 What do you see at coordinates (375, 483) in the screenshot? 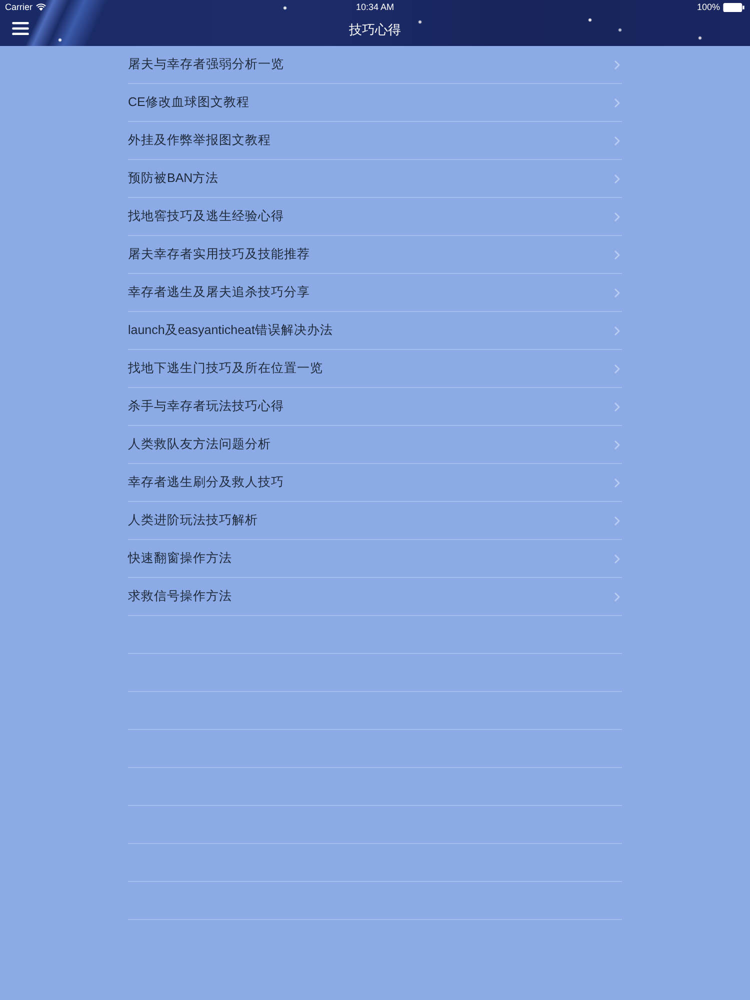
I see `list-item: 幸存者逃生刷分及救人技巧` at bounding box center [375, 483].